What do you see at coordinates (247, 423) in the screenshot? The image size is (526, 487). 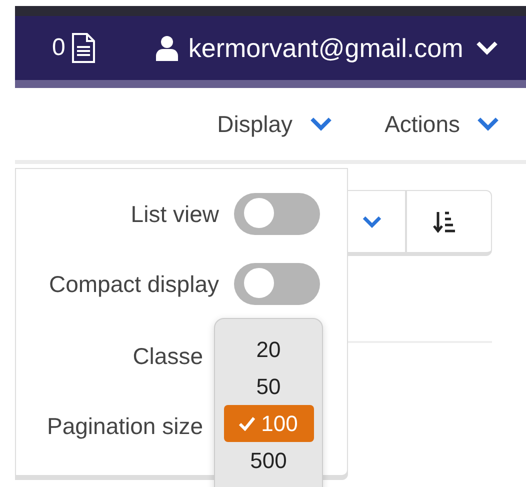 I see `checkmark-icon` at bounding box center [247, 423].